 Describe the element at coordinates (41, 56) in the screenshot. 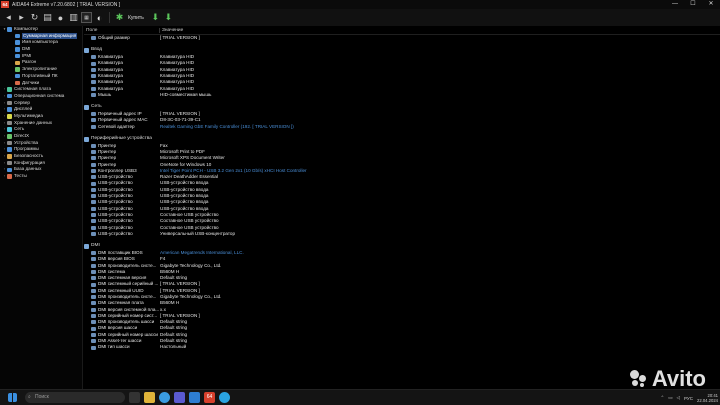

I see `tree-item: IPMI` at that location.